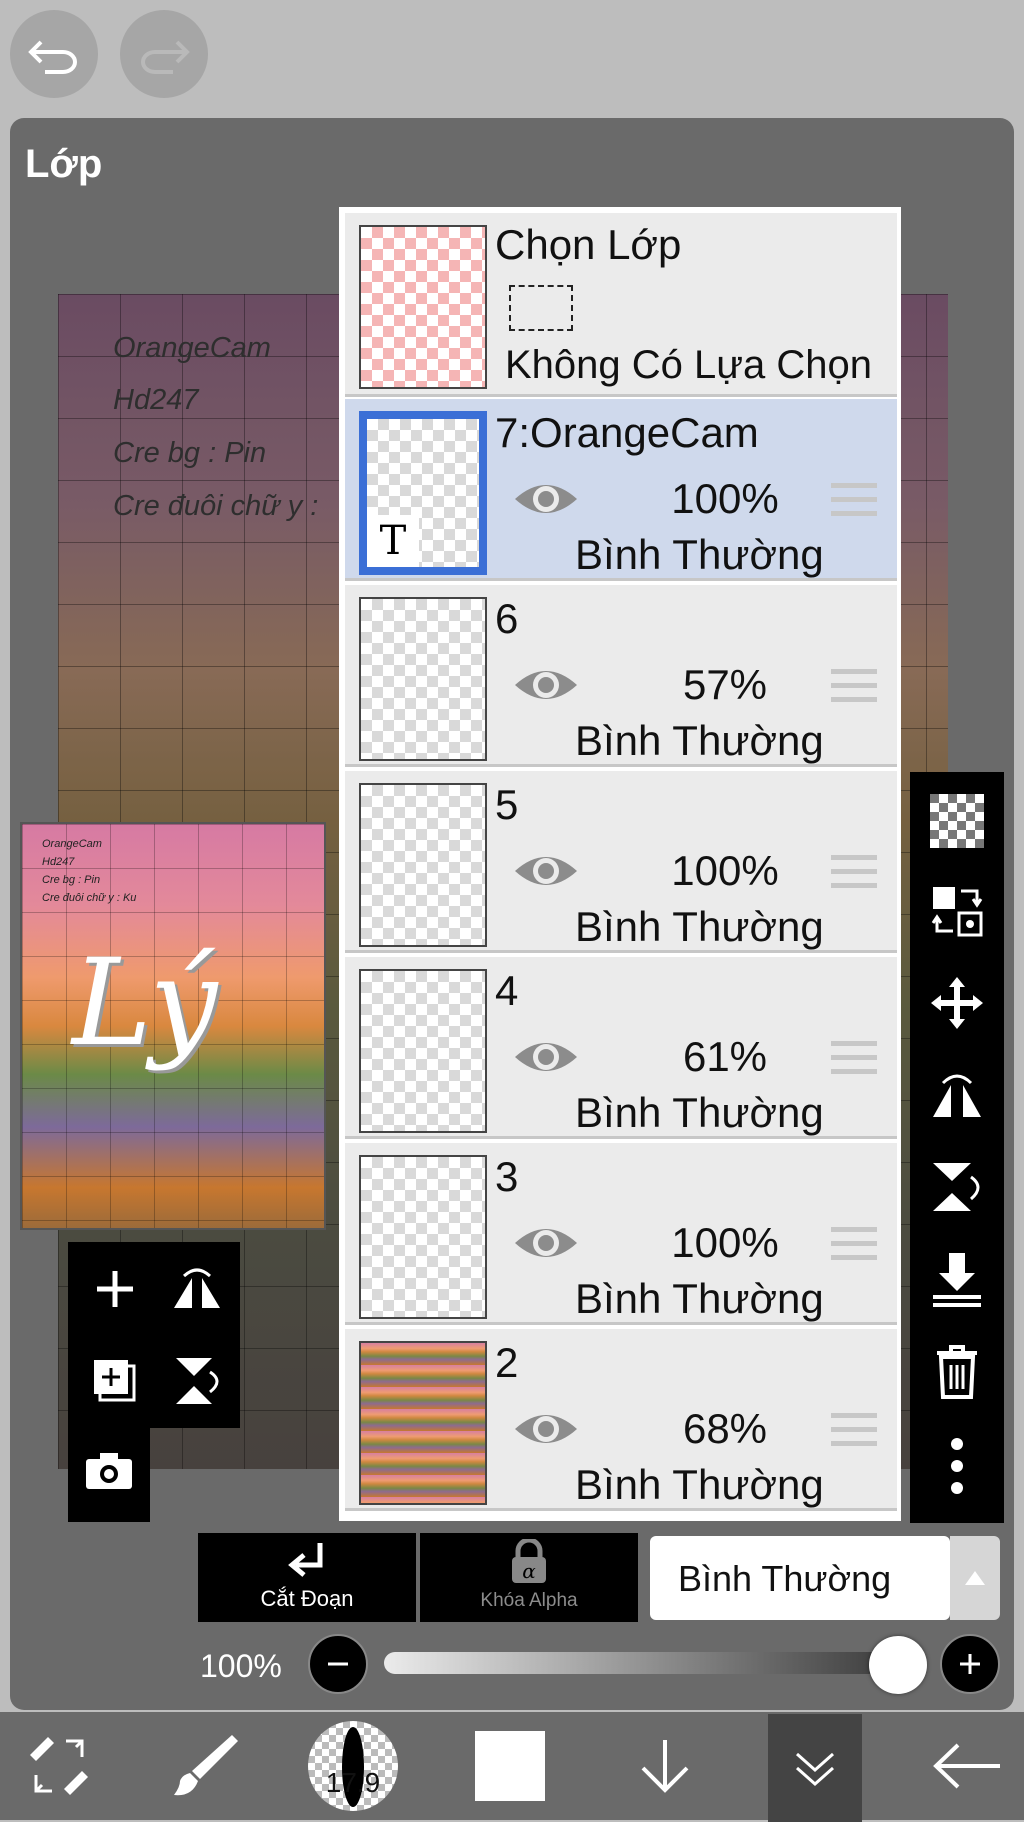 The width and height of the screenshot is (1024, 1822). Describe the element at coordinates (621, 490) in the screenshot. I see `layer-row-7: T 7:OrangeCam 100% Bình Thường` at that location.